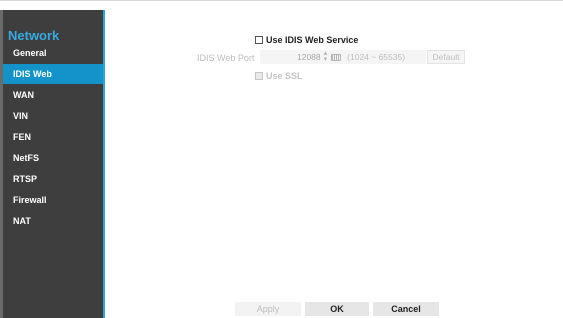 The width and height of the screenshot is (563, 318). What do you see at coordinates (336, 57) in the screenshot?
I see `keyboard-icon` at bounding box center [336, 57].